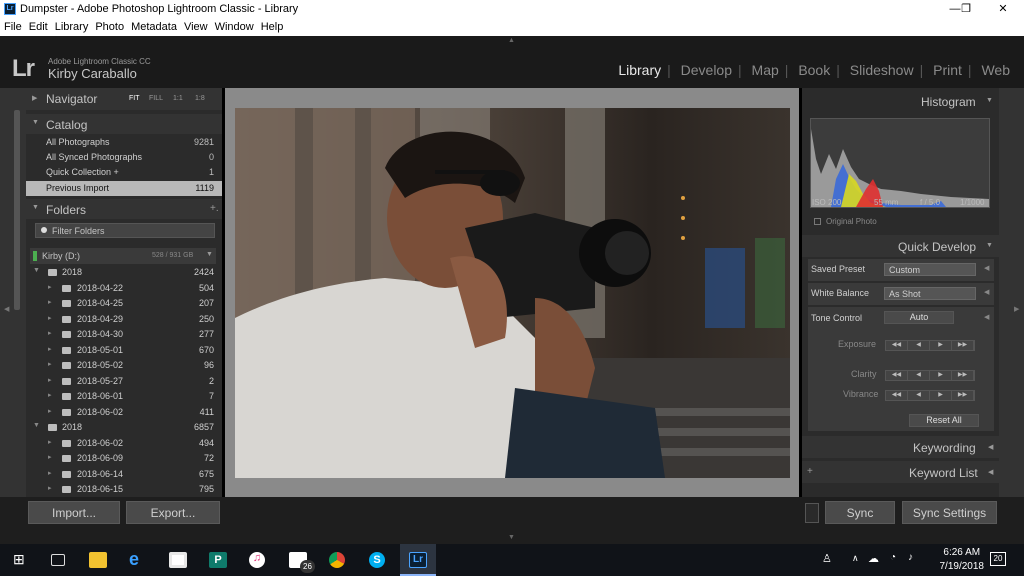  I want to click on folder-item: ▸ 2018-04-30 277, so click(124, 335).